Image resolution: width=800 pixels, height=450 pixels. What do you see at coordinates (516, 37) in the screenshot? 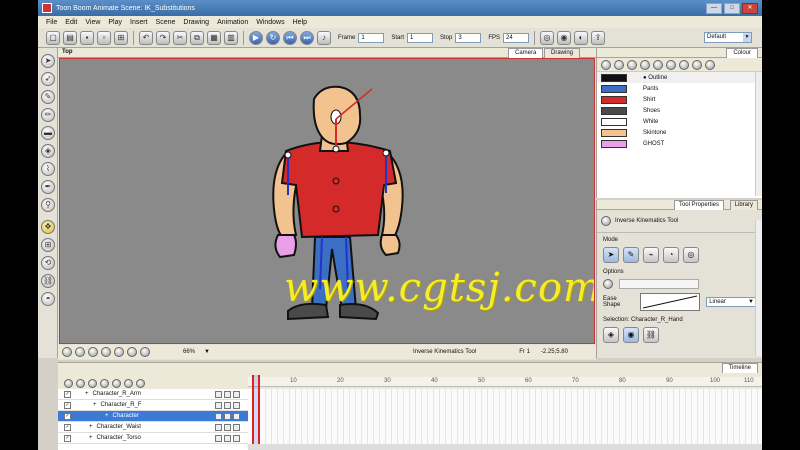
I see `fps-field: 24` at bounding box center [516, 37].